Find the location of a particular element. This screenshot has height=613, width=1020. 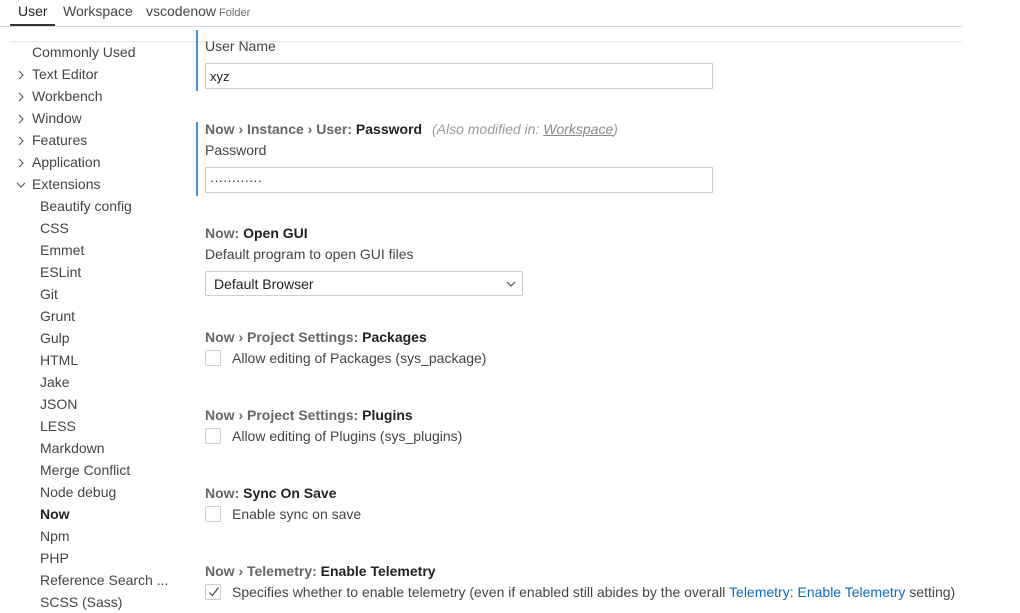

sync-on-save-checkbox is located at coordinates (213, 514).